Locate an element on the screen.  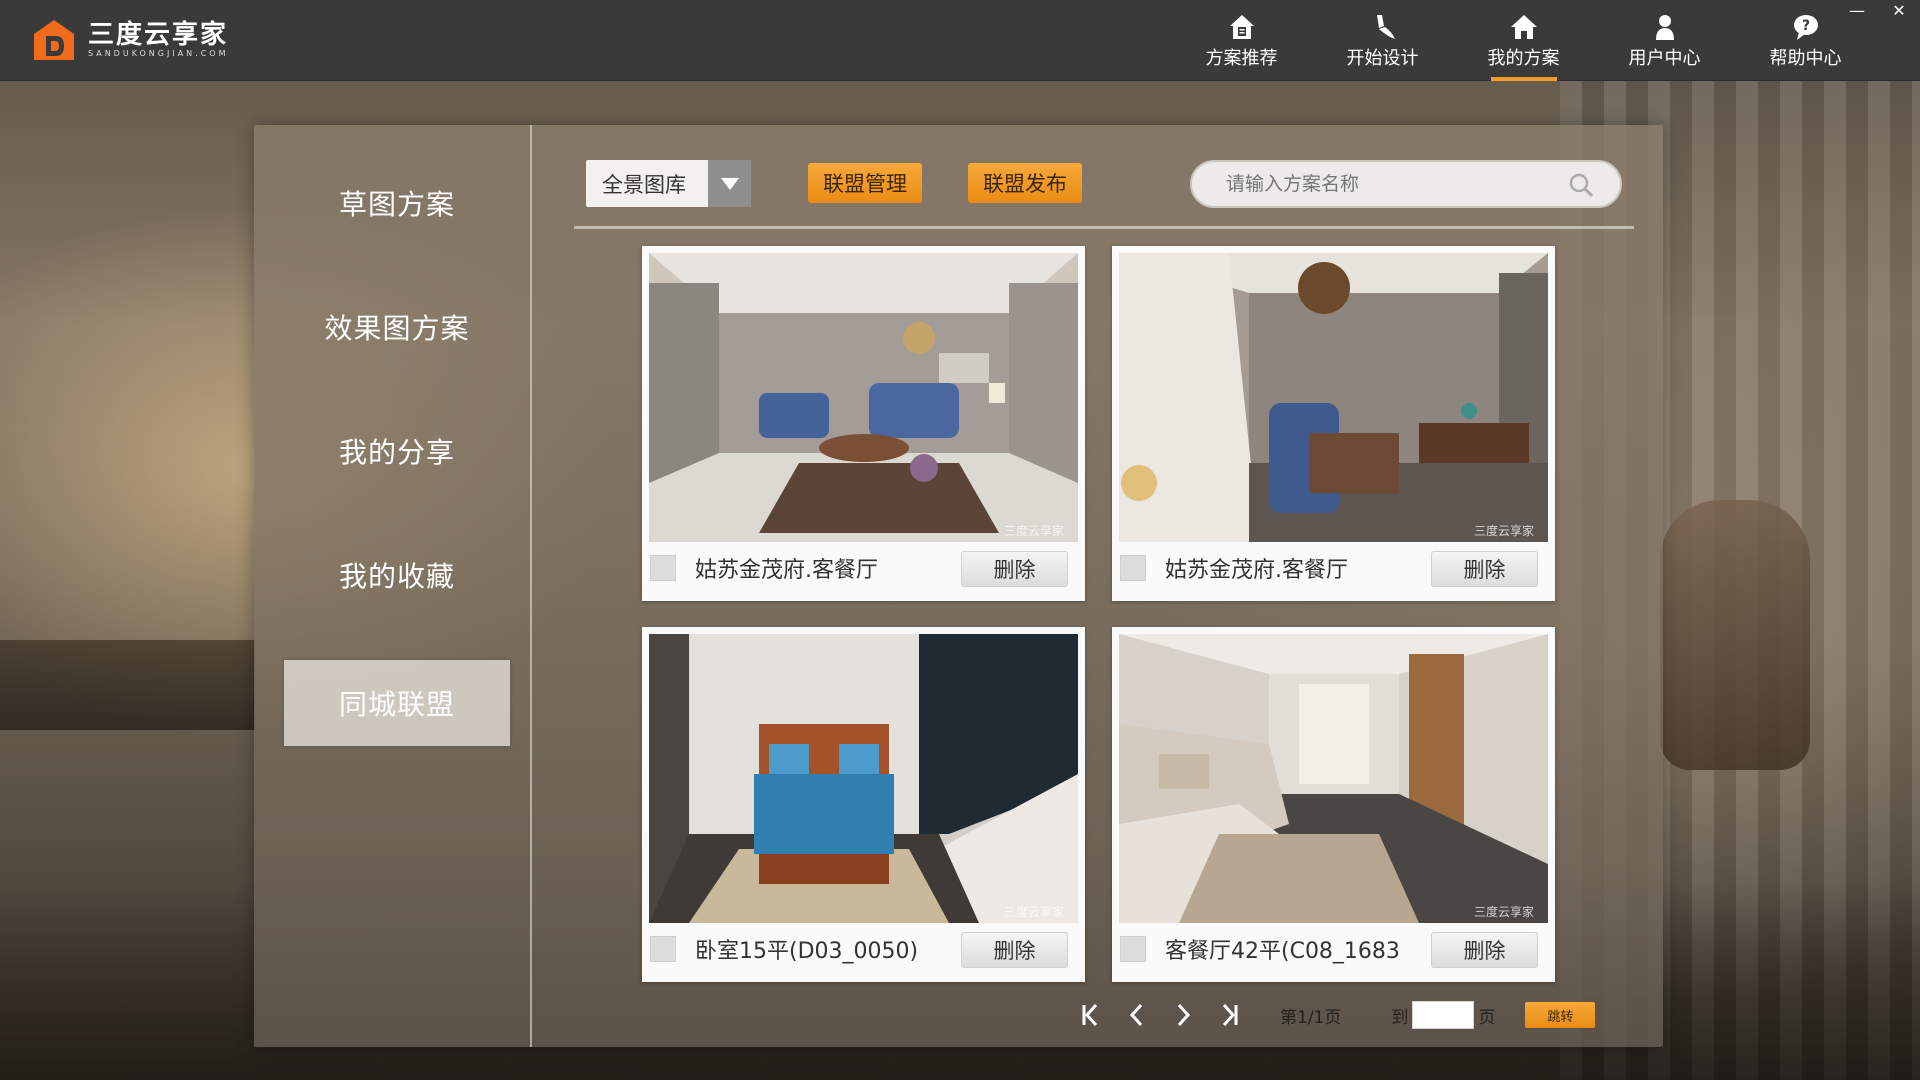
nav-label: 帮助中心 is located at coordinates (1805, 58).